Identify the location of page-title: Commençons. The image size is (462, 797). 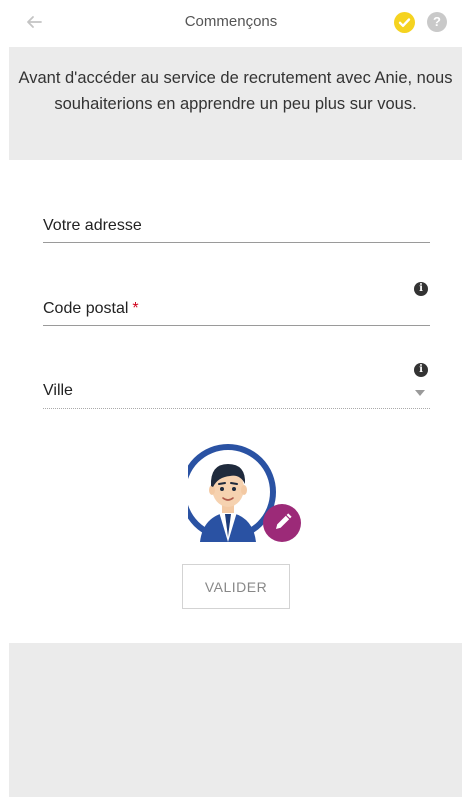
(231, 21).